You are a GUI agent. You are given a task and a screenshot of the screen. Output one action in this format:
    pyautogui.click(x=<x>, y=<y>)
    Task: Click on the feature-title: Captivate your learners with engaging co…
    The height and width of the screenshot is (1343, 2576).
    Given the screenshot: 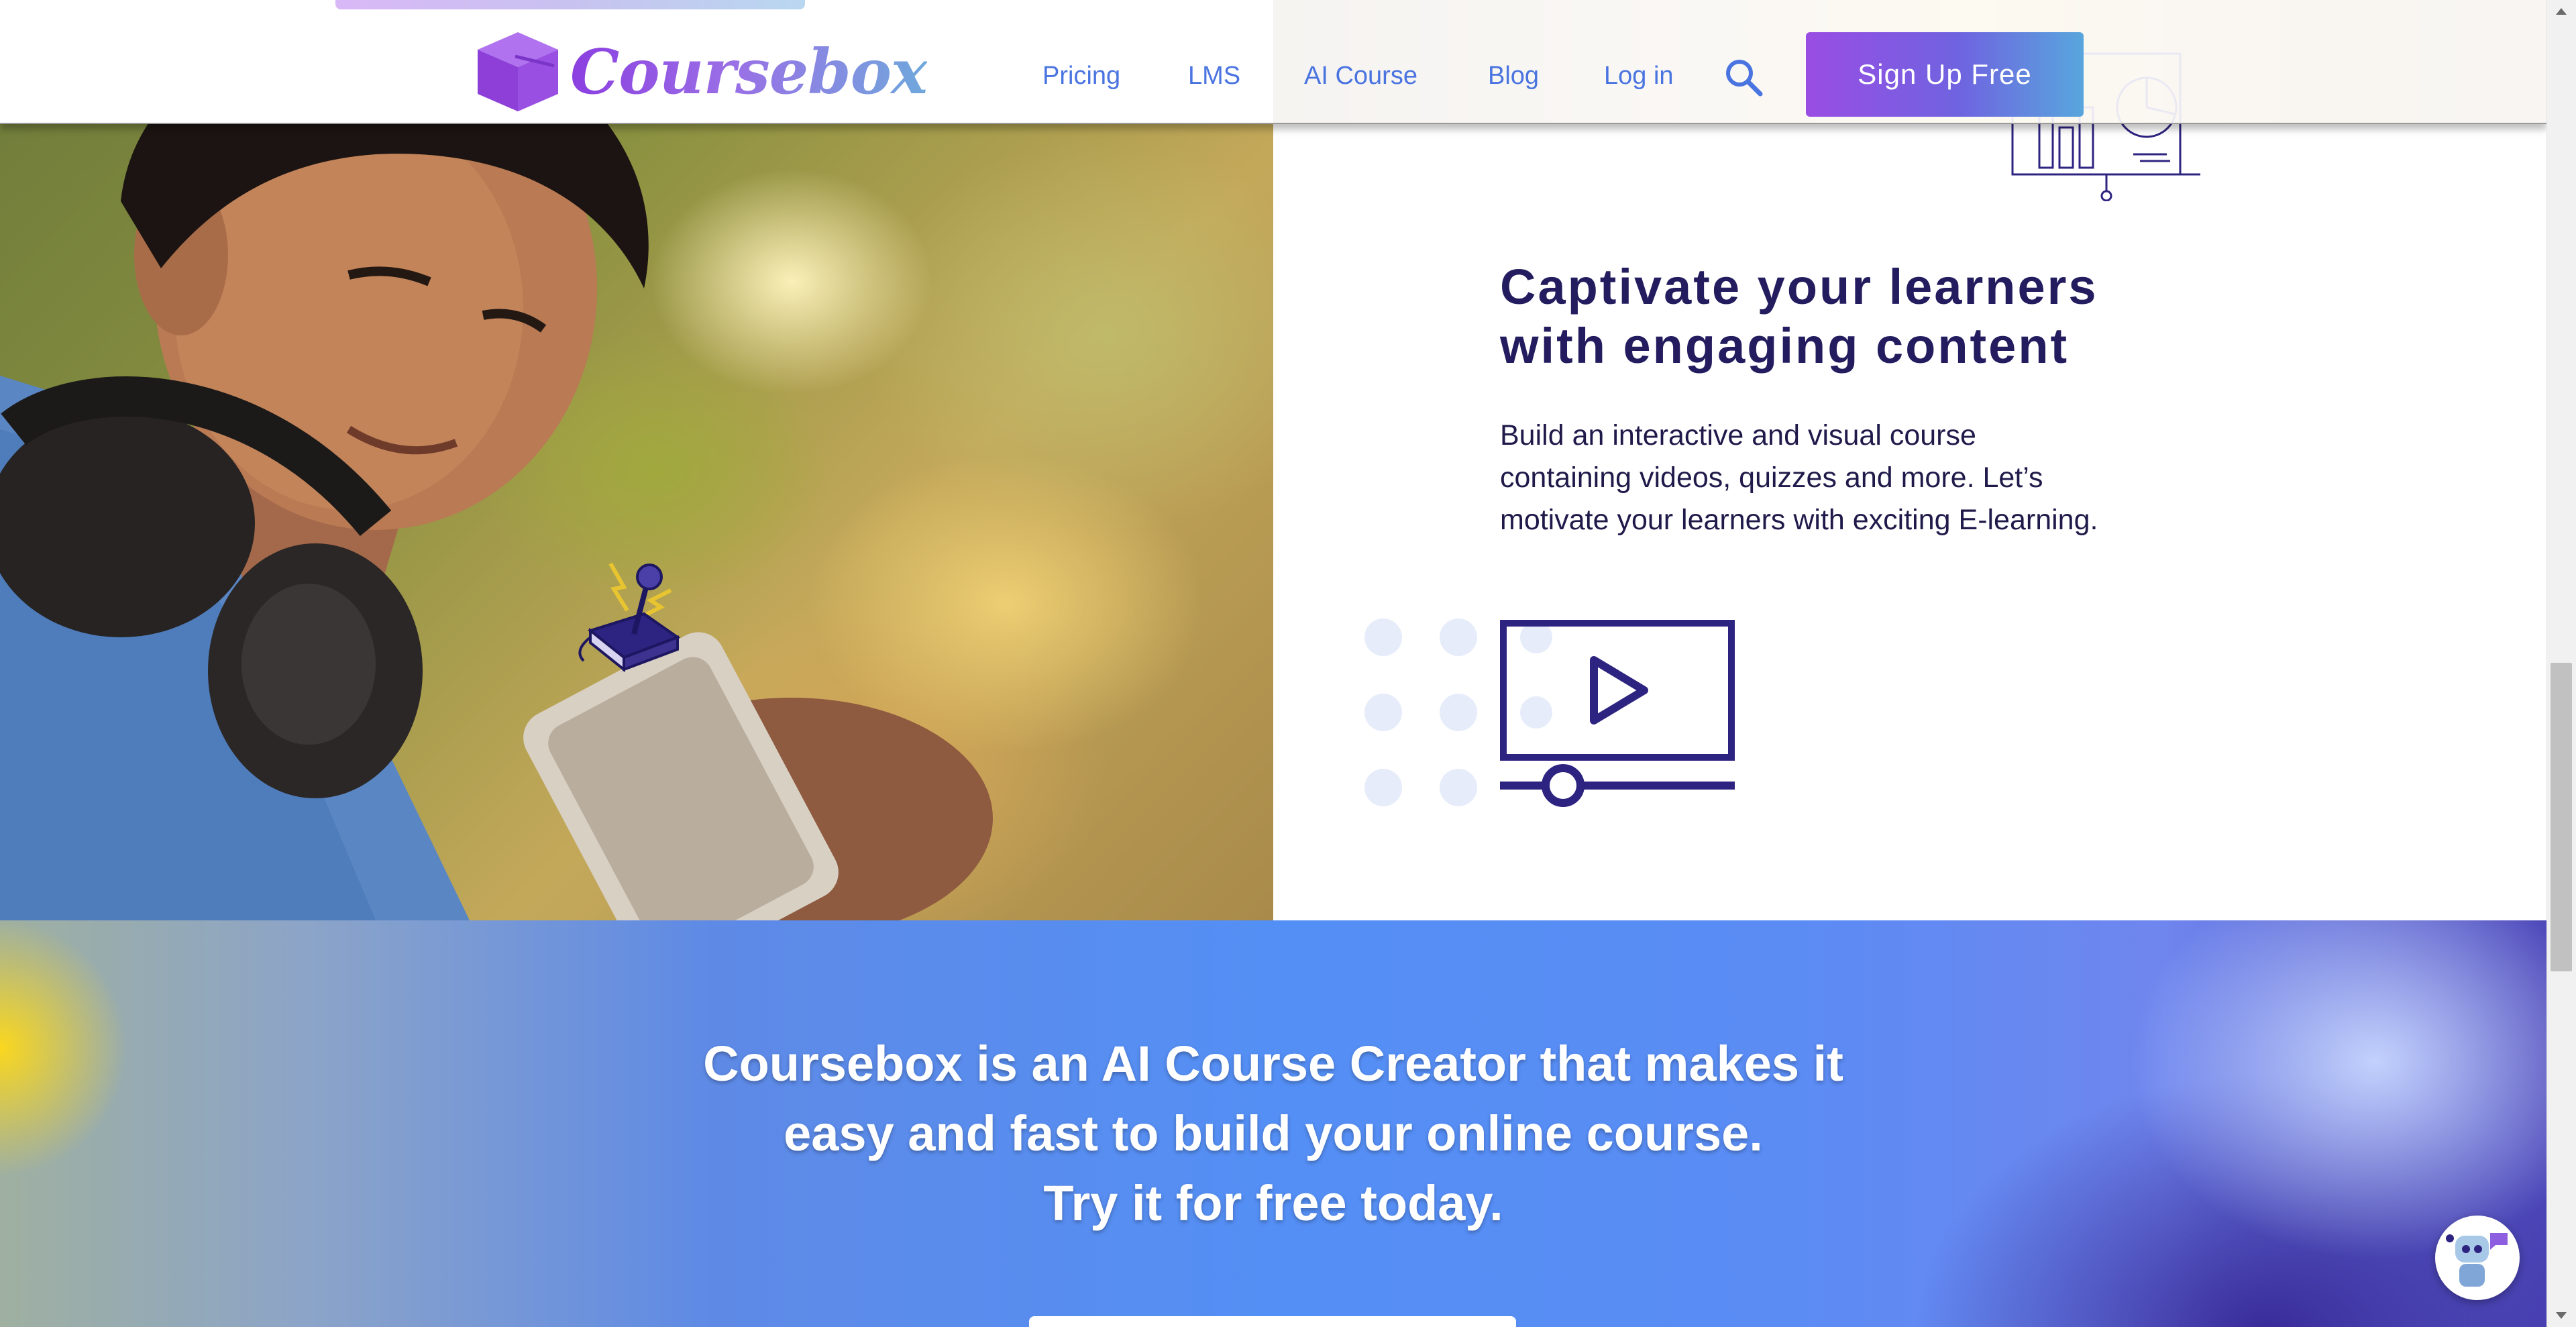 What is the action you would take?
    pyautogui.click(x=1835, y=317)
    